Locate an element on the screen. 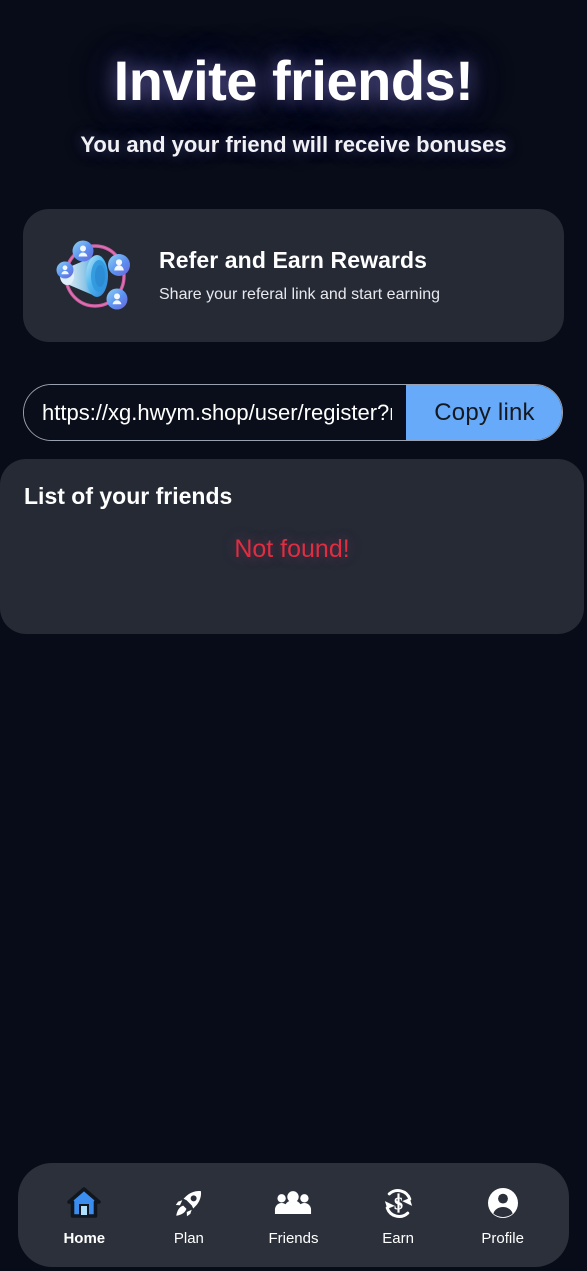  person-icon is located at coordinates (503, 1203).